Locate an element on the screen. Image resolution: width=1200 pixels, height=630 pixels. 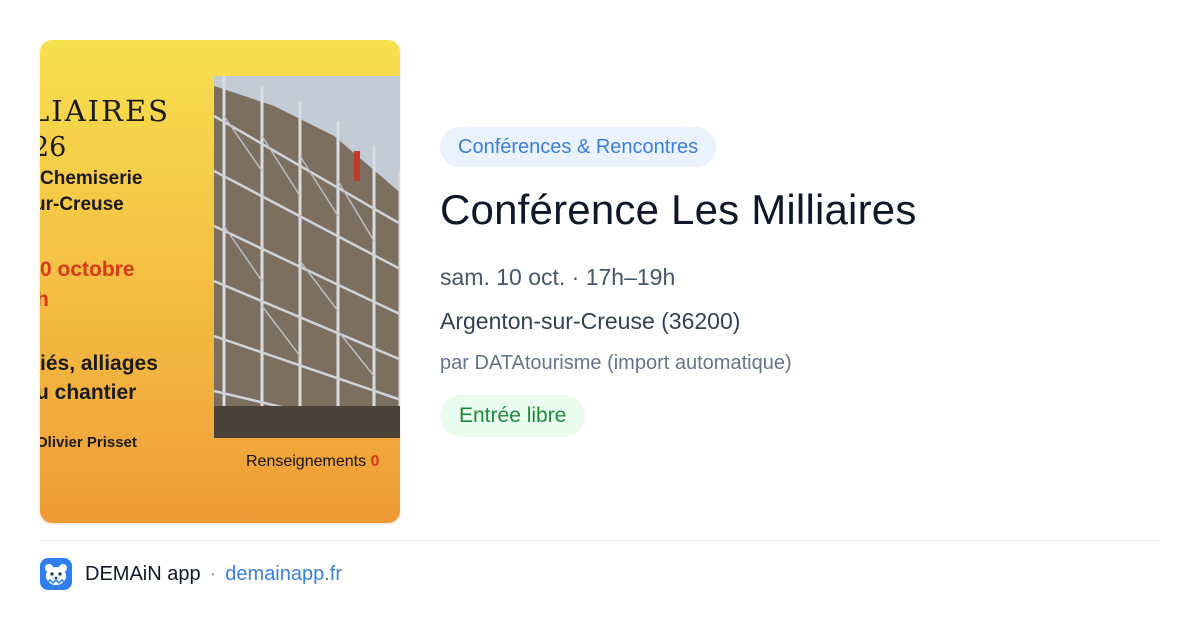
poster-info: Renseignements 0 is located at coordinates (312, 462).